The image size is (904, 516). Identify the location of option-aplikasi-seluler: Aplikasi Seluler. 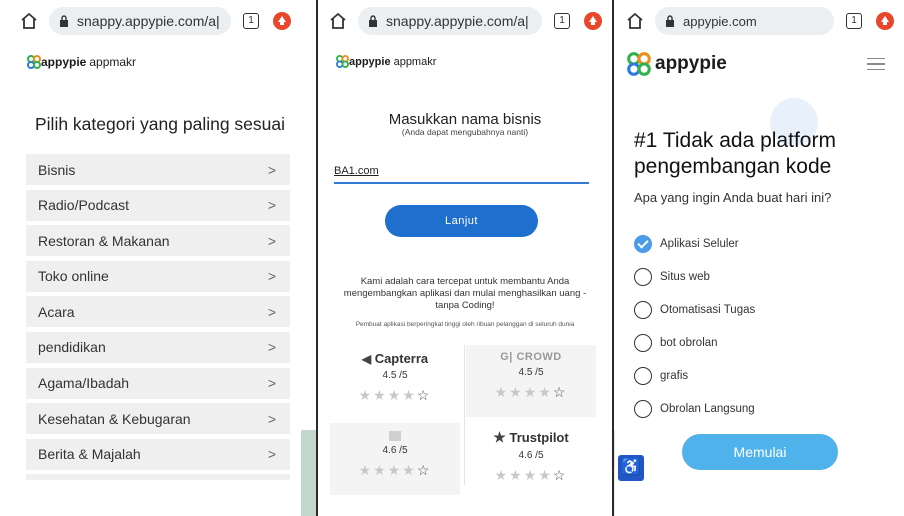
(694, 243).